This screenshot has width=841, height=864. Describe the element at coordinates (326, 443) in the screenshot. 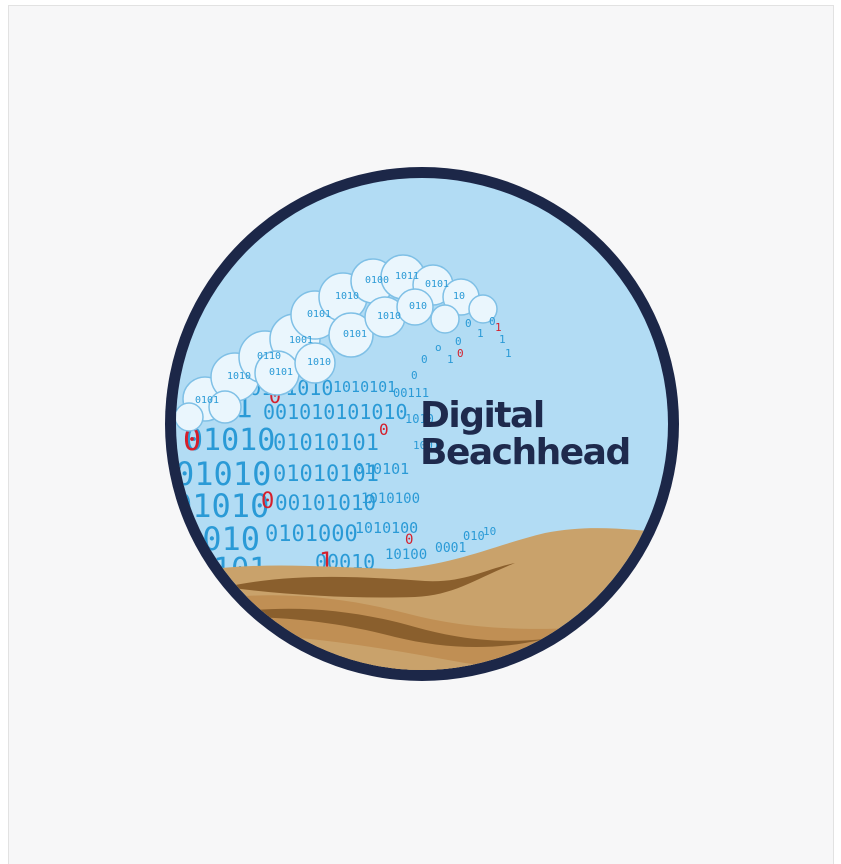

I see `svg-text: 01010101` at that location.